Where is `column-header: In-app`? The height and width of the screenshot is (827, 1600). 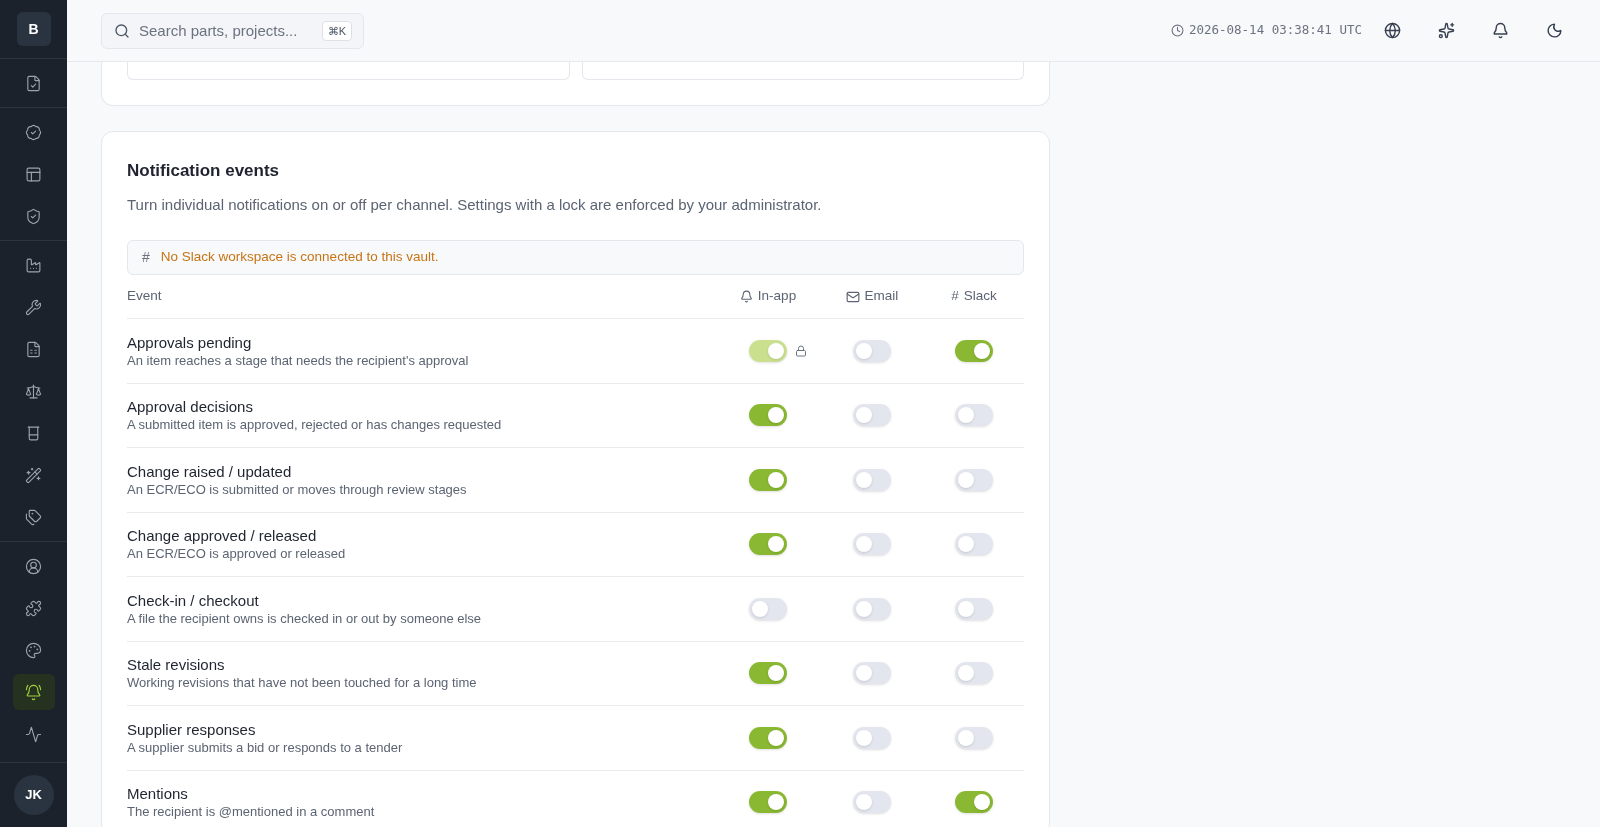
column-header: In-app is located at coordinates (768, 296).